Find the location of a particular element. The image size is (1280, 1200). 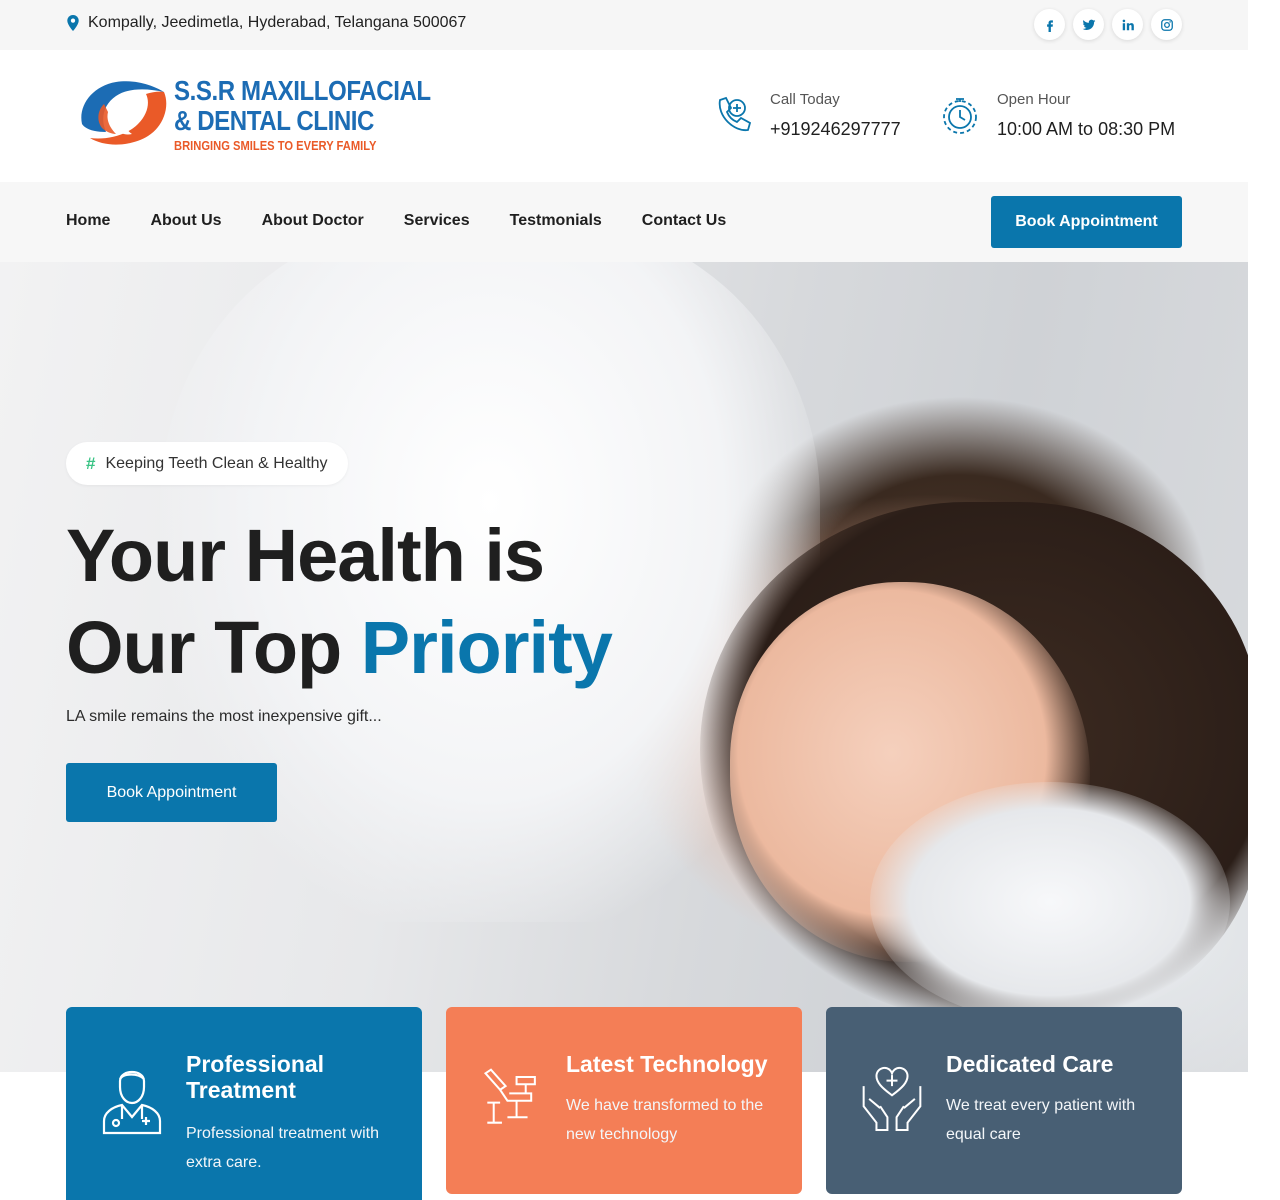

hero-title-highlight: Priority is located at coordinates (486, 647).